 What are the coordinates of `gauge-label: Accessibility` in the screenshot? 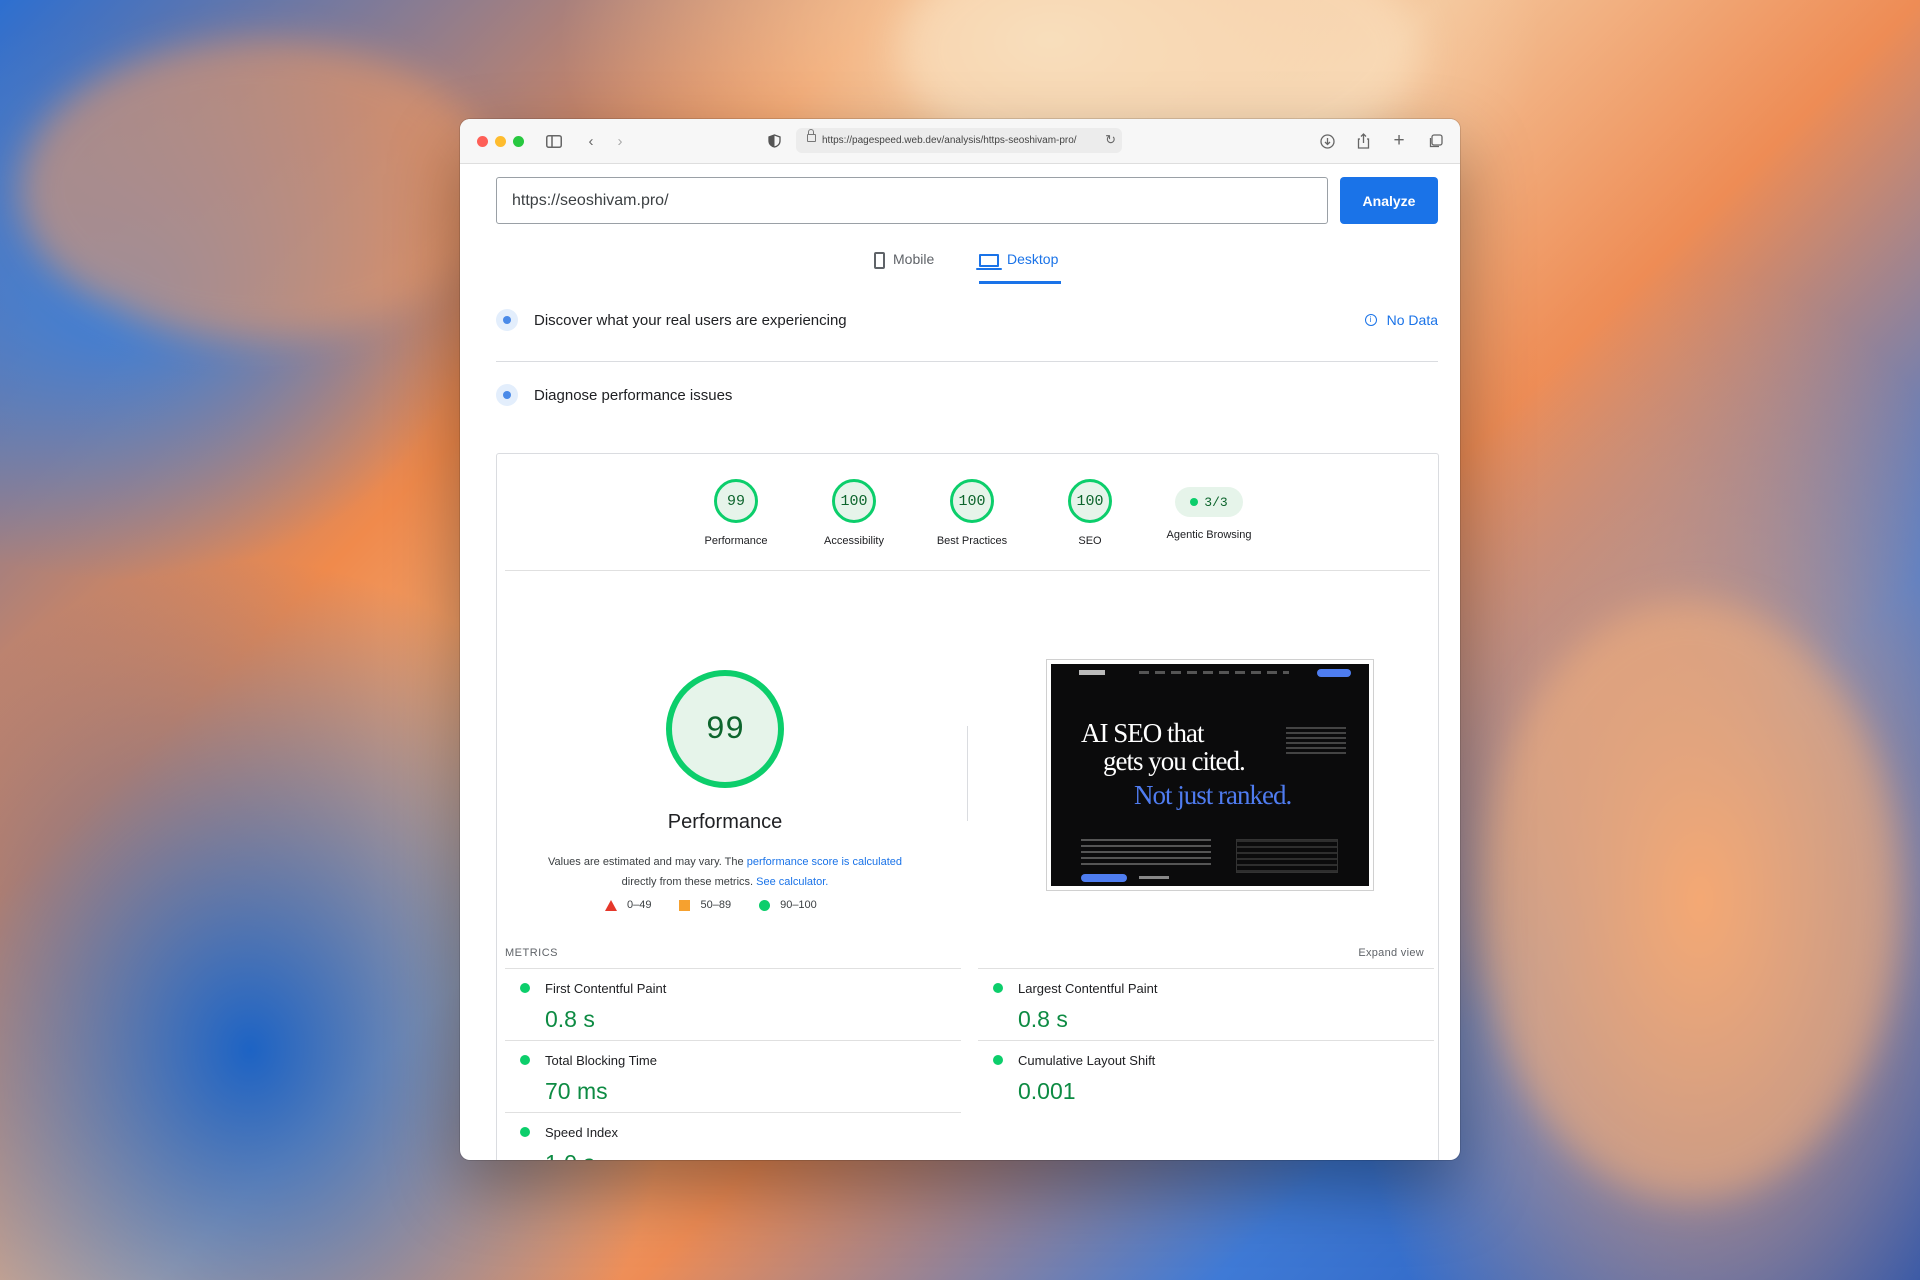 It's located at (854, 541).